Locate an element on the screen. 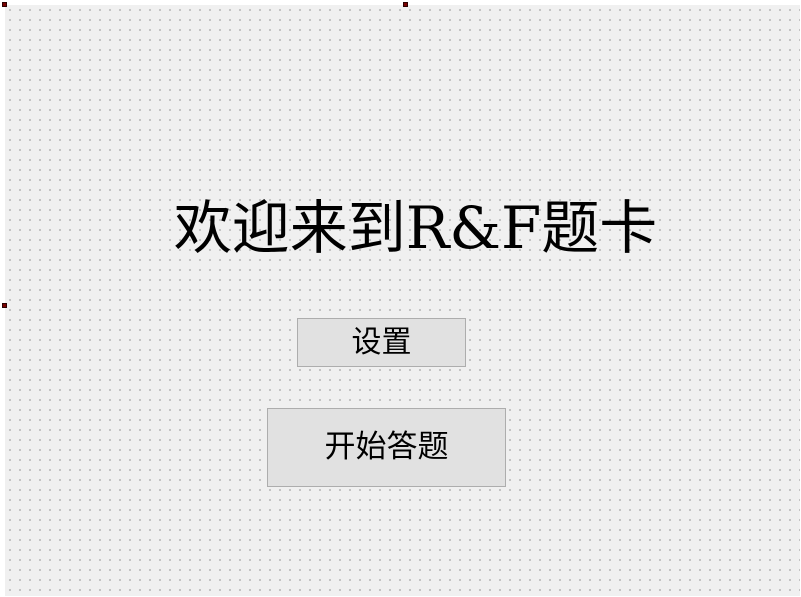 The height and width of the screenshot is (597, 801). welcome-title: 欢迎来到R&F题卡 is located at coordinates (415, 228).